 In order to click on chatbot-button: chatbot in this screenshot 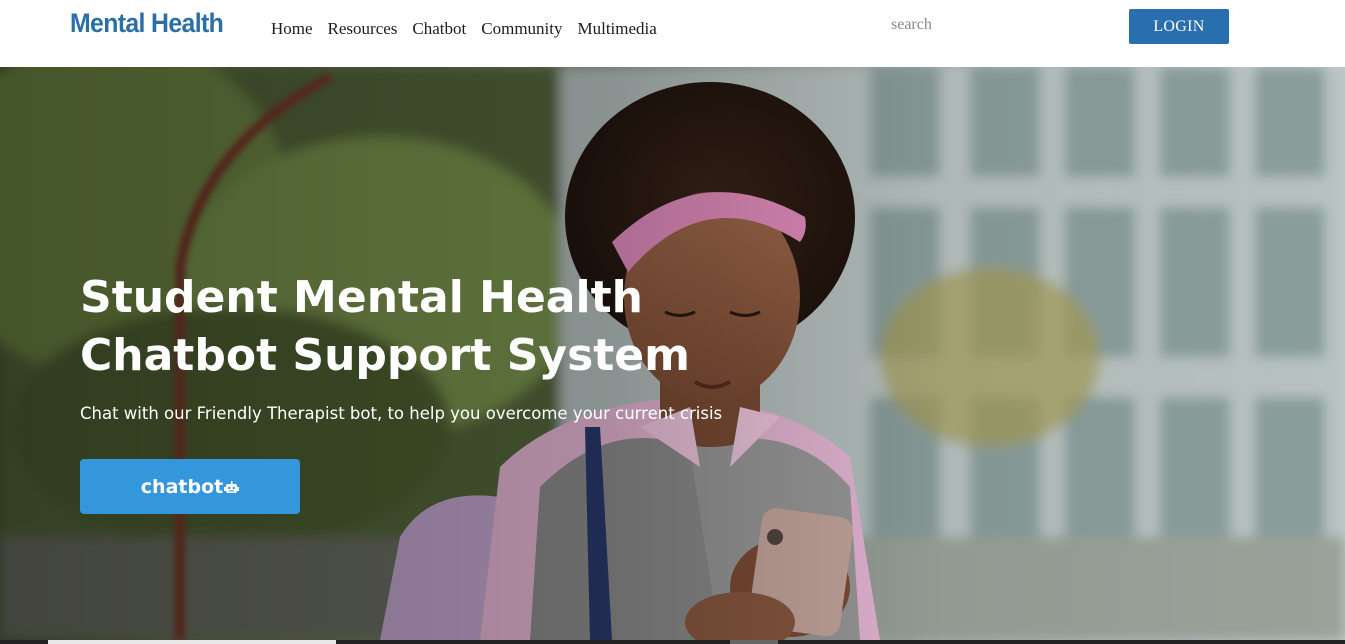, I will do `click(190, 486)`.